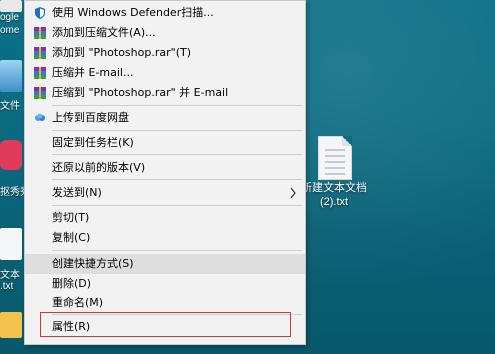 This screenshot has width=495, height=354. I want to click on desktop-icon-label-5: 文本, so click(10, 275).